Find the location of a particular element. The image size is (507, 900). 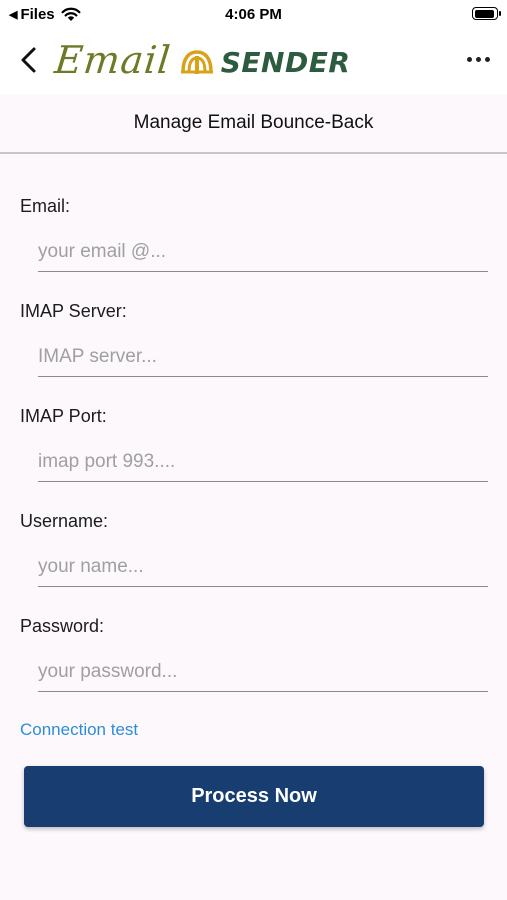

password-field-group: Password: is located at coordinates (253, 642).